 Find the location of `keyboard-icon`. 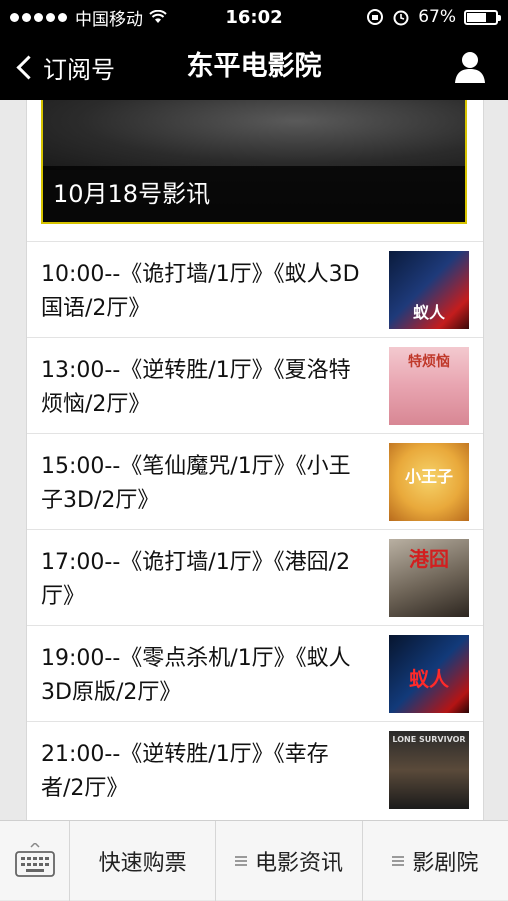

keyboard-icon is located at coordinates (35, 860).